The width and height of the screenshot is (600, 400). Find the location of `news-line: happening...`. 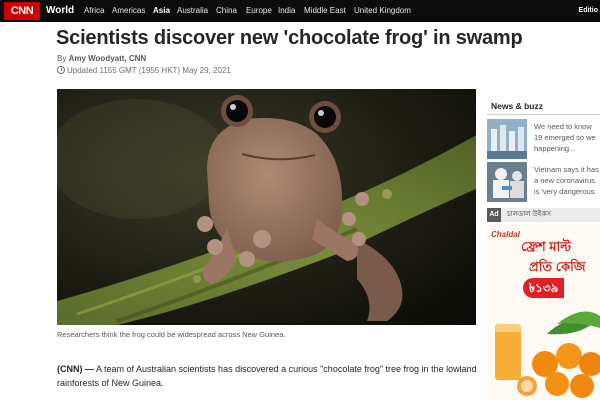

news-line: happening... is located at coordinates (555, 148).